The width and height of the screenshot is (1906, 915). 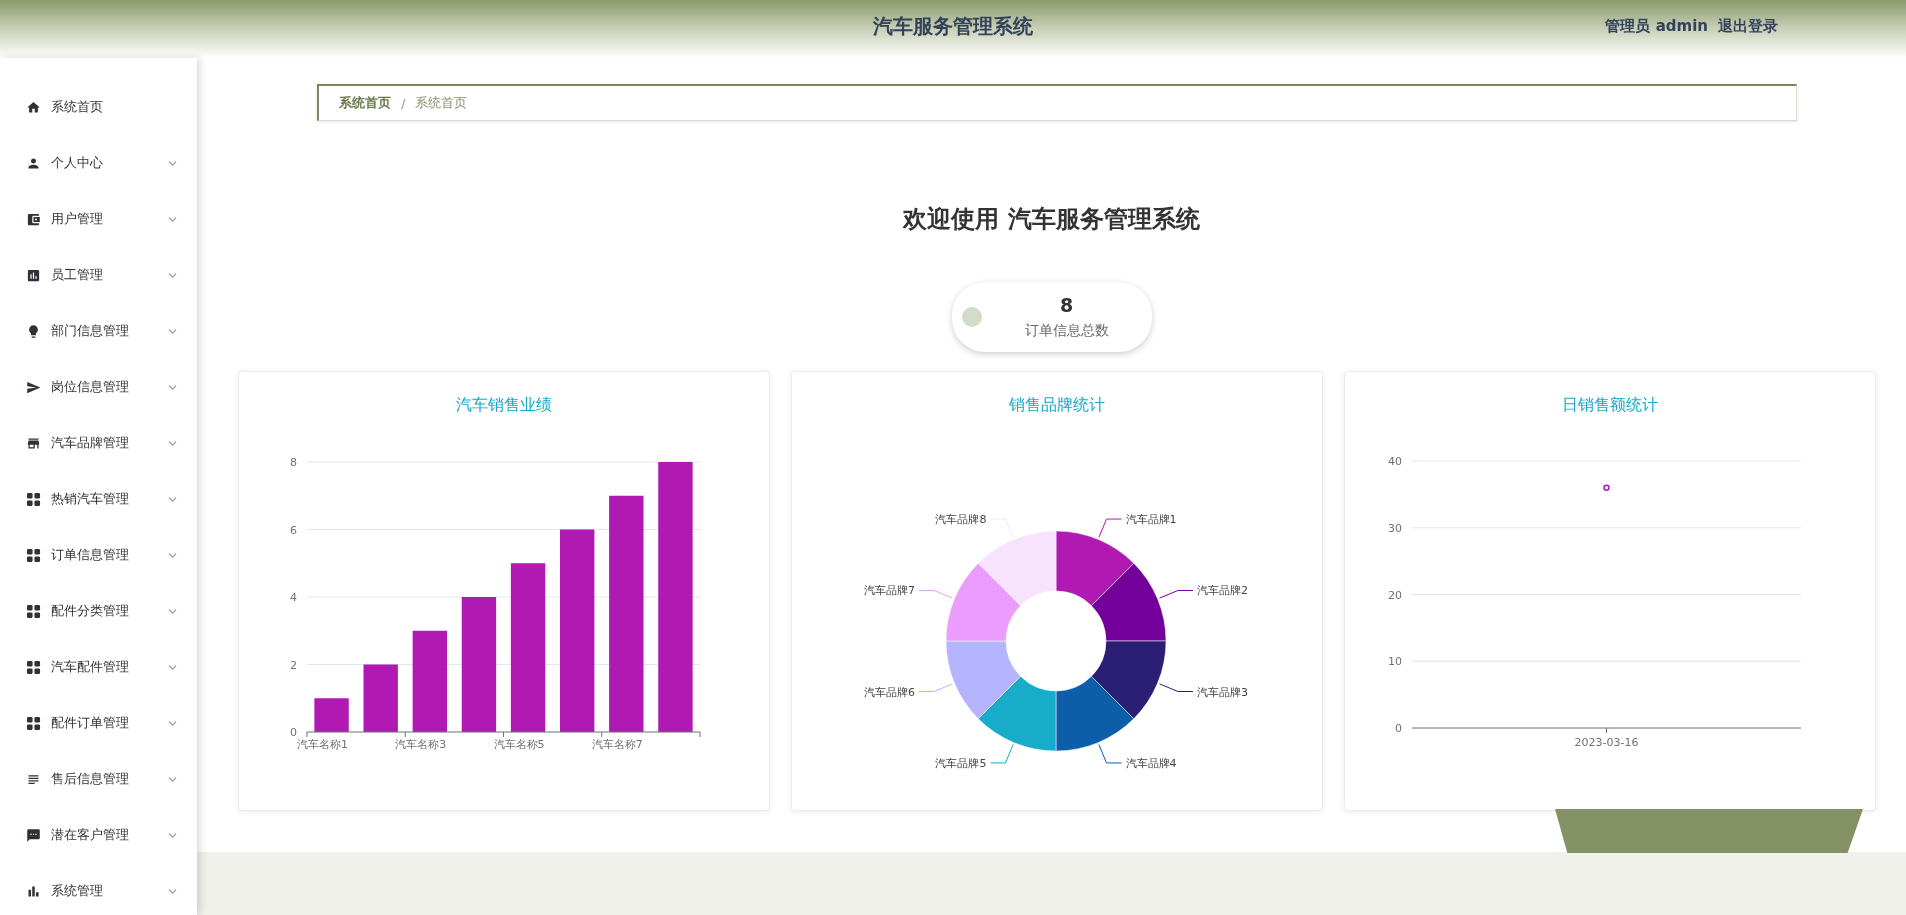 I want to click on slice-label: 汽车品牌5, so click(x=961, y=763).